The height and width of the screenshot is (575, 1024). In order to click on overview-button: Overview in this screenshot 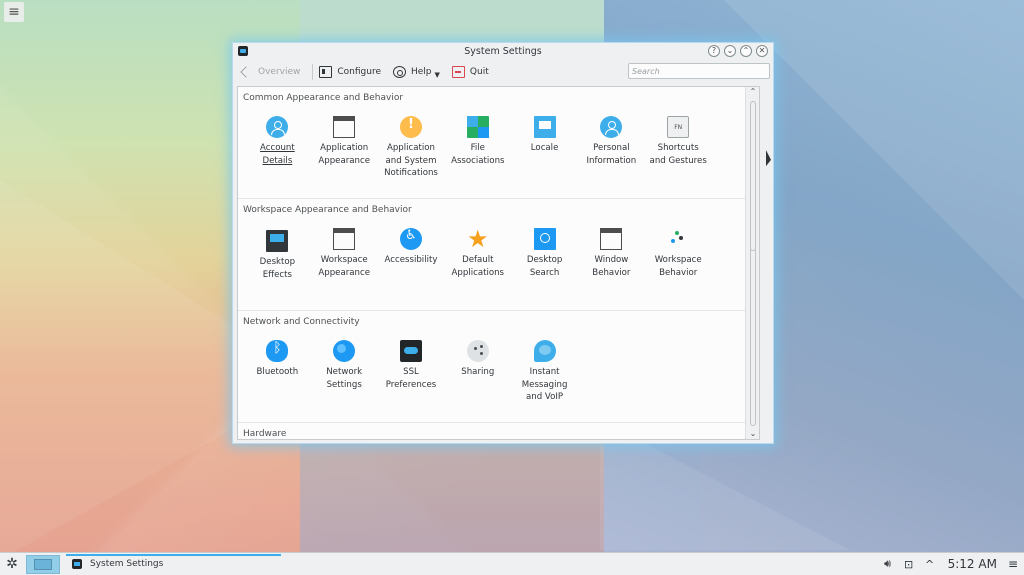, I will do `click(270, 72)`.